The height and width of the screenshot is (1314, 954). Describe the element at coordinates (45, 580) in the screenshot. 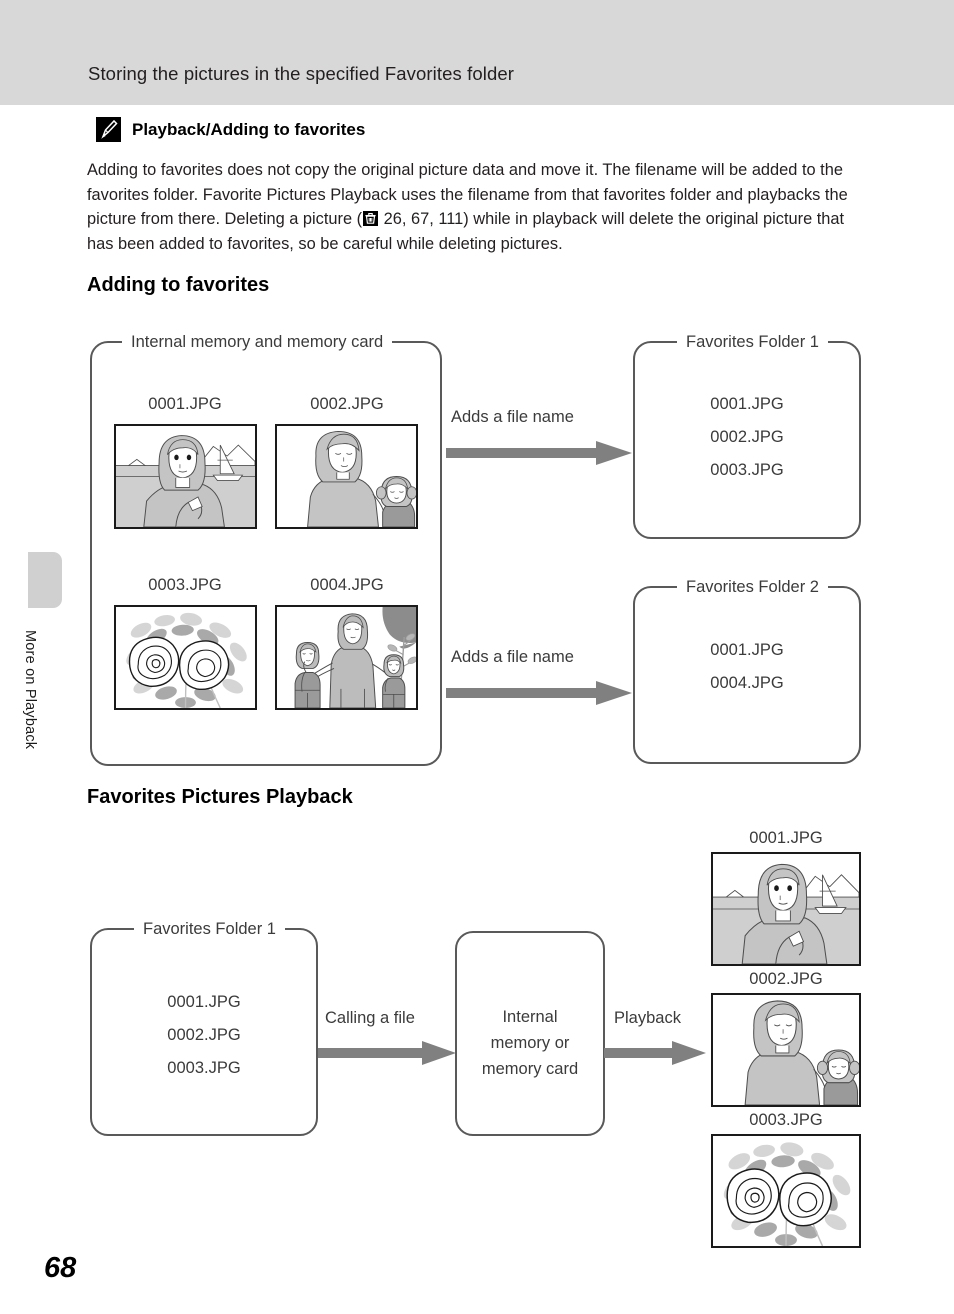

I see `chapter-tab-marker` at that location.